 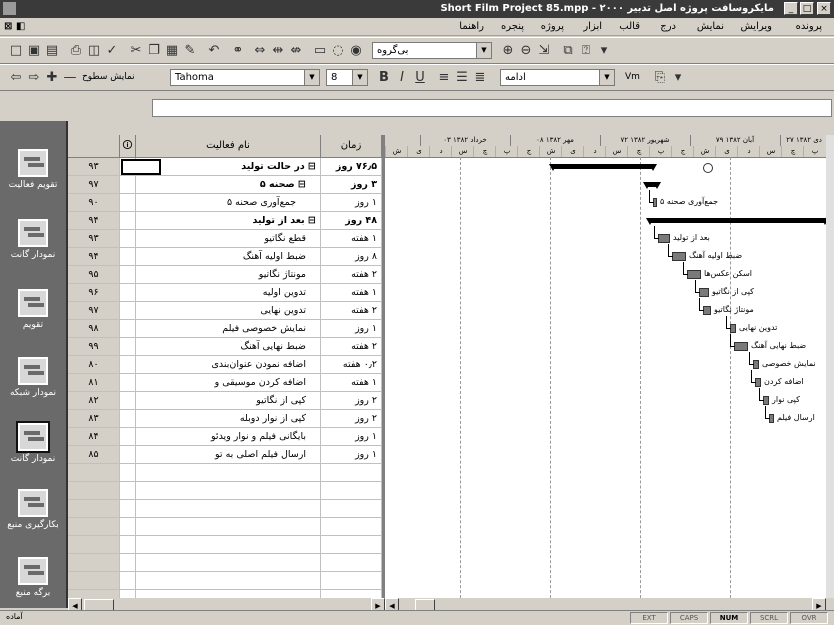 I want to click on copy-picture-icon: ⧉, so click(x=568, y=51).